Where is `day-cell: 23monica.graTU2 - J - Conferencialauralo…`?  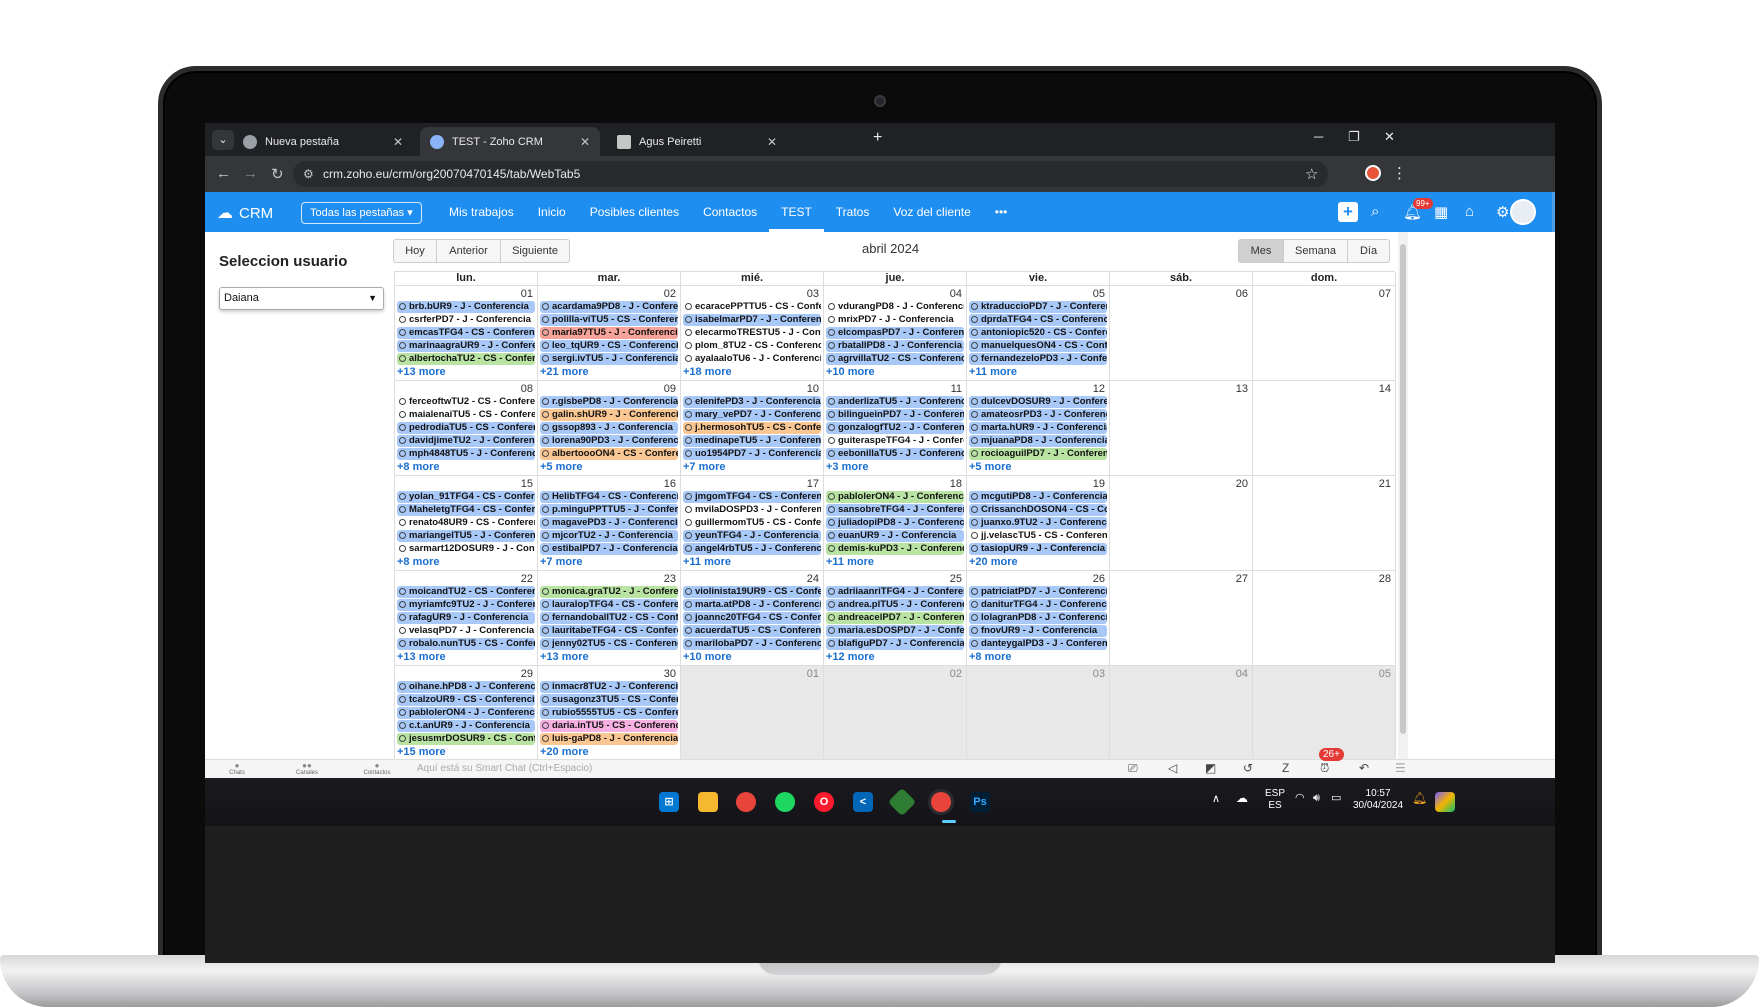 day-cell: 23monica.graTU2 - J - Conferencialauralo… is located at coordinates (609, 618).